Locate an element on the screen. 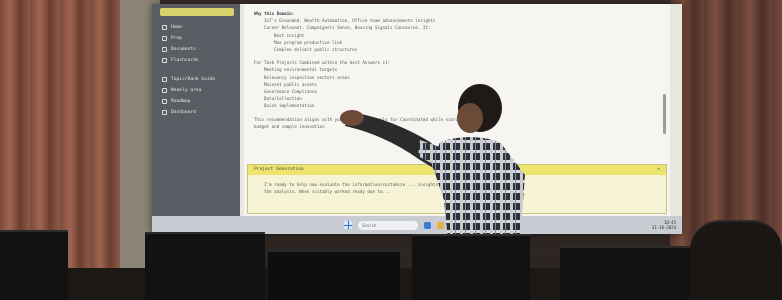 The height and width of the screenshot is (300, 782). sidebar-item-label: Weakly area is located at coordinates (186, 90).